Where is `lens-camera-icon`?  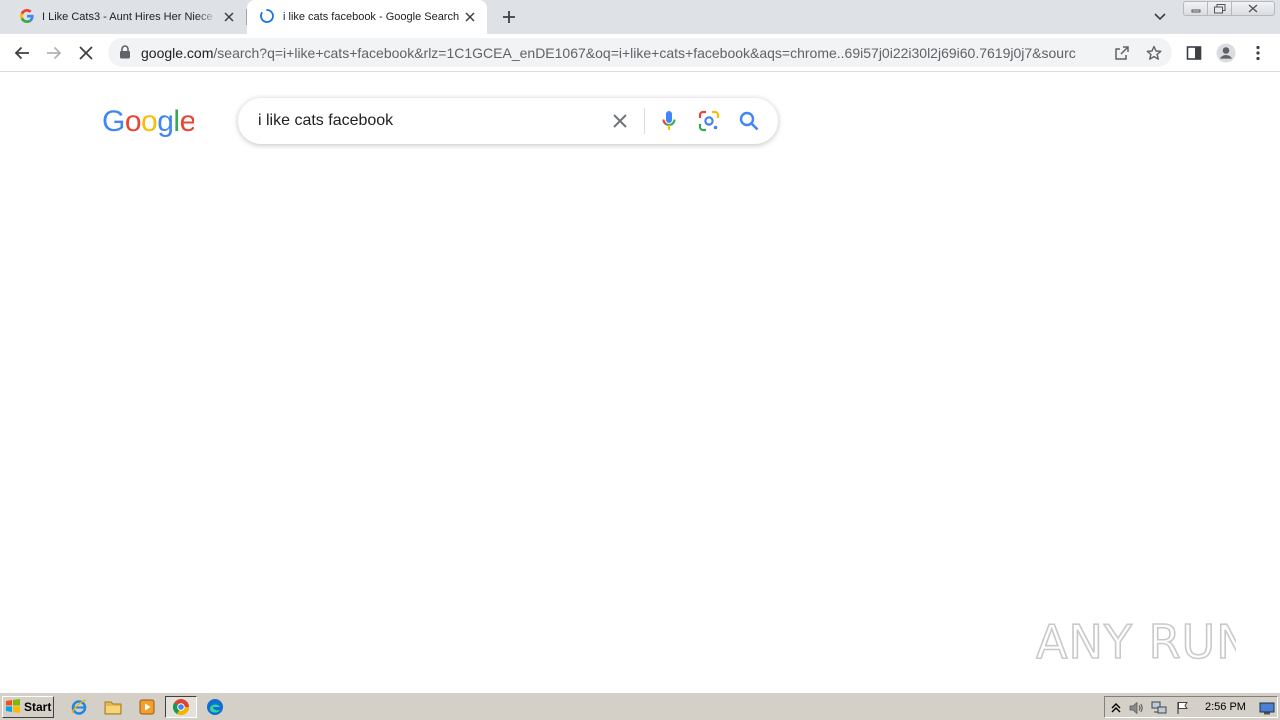 lens-camera-icon is located at coordinates (709, 121).